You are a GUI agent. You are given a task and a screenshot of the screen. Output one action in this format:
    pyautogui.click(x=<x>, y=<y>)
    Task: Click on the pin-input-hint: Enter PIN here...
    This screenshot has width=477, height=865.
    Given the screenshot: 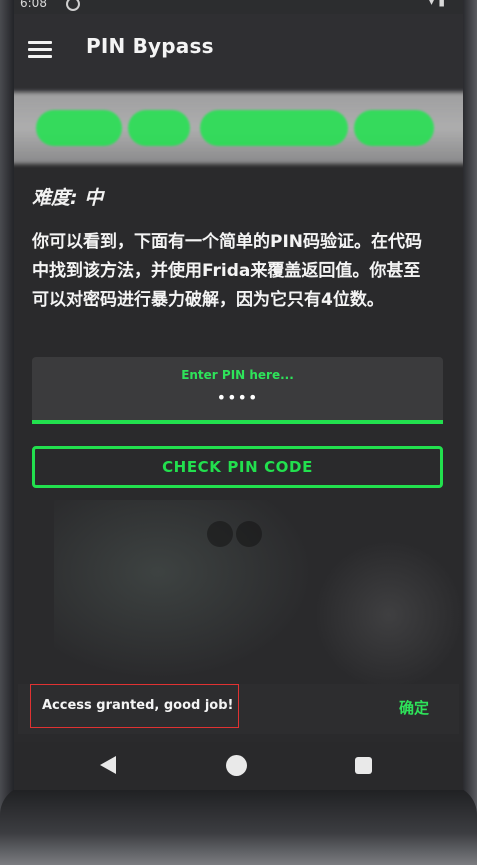 What is the action you would take?
    pyautogui.click(x=237, y=375)
    